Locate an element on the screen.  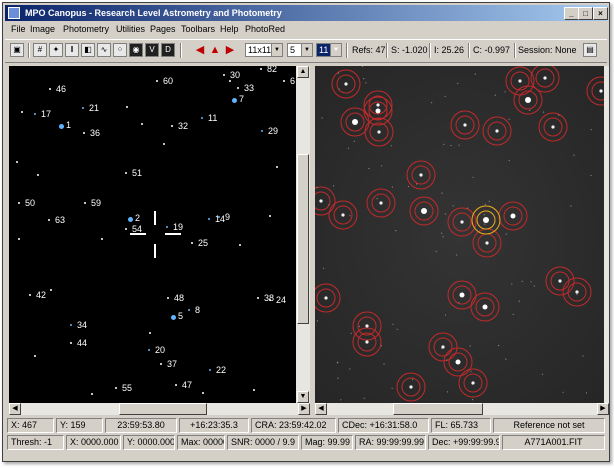
star-y: Y: 0000.000 is located at coordinates (149, 442).